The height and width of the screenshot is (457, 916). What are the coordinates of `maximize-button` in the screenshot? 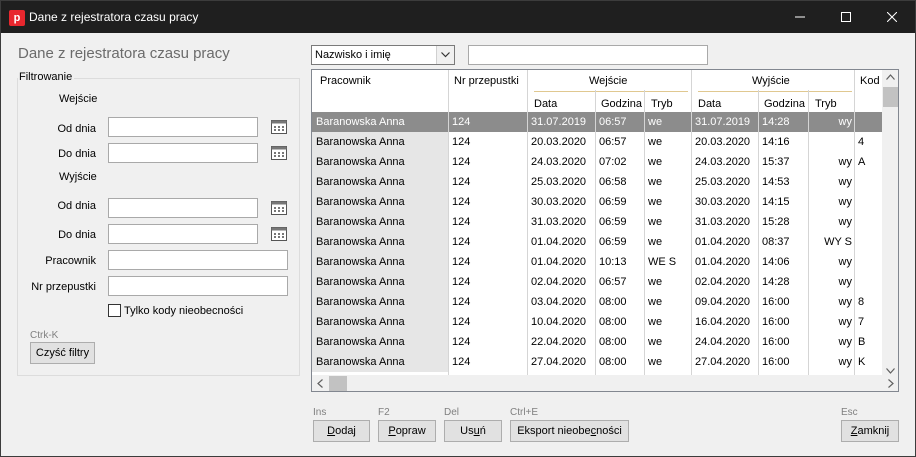 It's located at (846, 17).